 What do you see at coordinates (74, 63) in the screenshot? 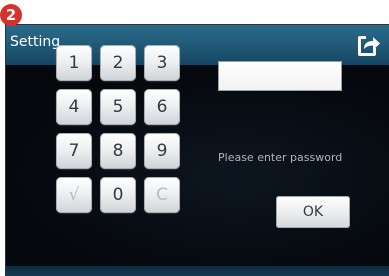
I see `digit-key-1: 1` at bounding box center [74, 63].